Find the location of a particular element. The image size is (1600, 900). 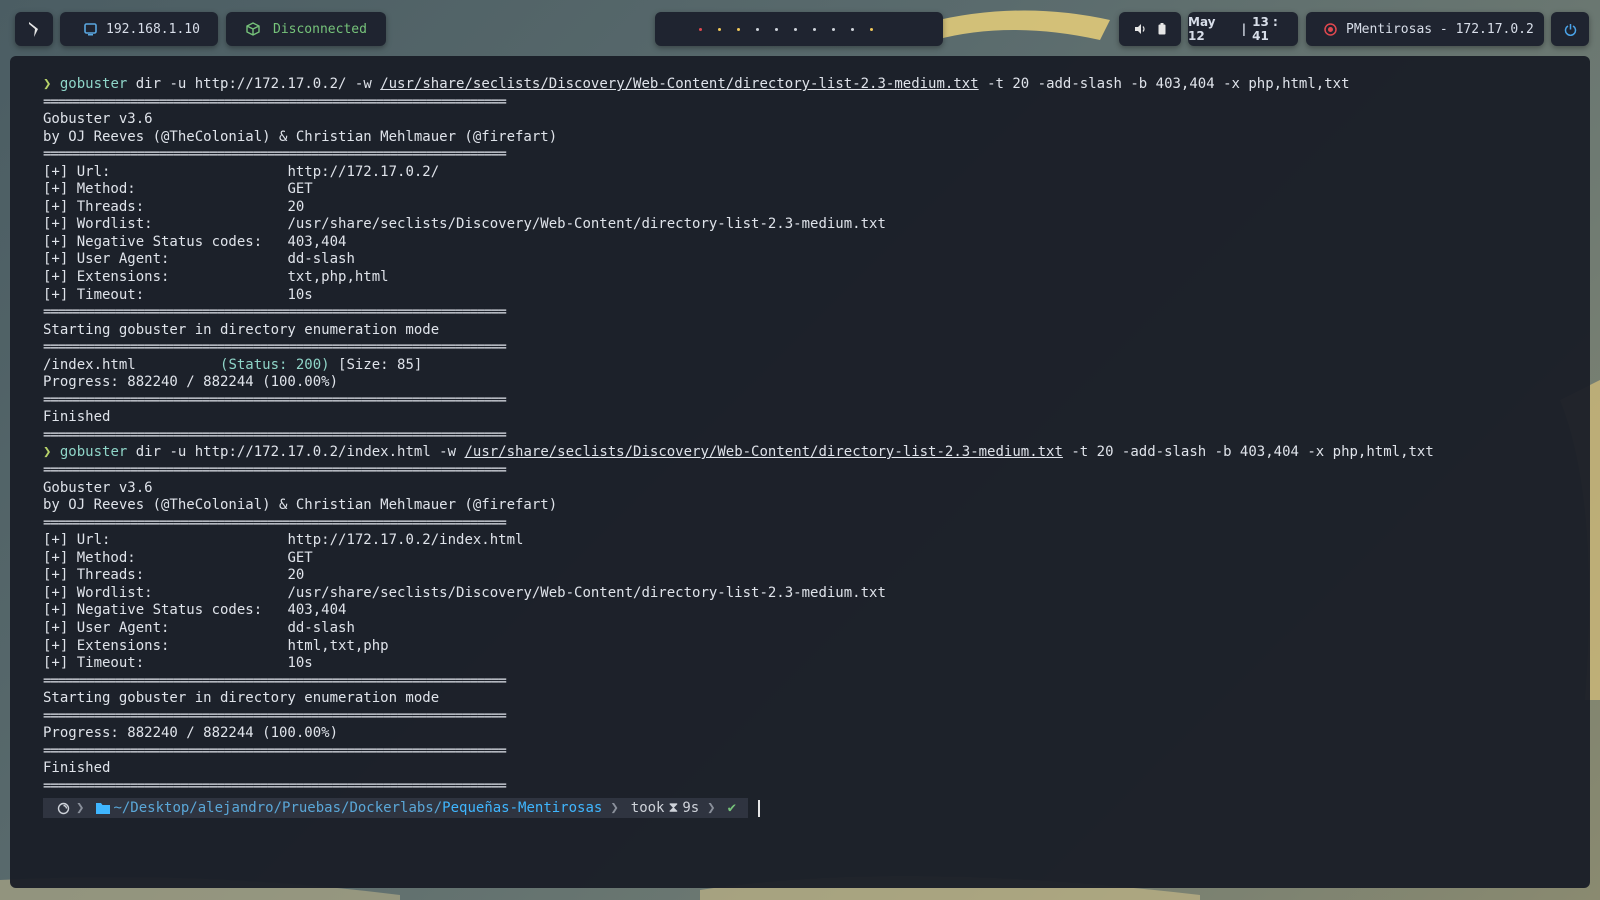

vpn-status: Disconnected is located at coordinates (320, 29).